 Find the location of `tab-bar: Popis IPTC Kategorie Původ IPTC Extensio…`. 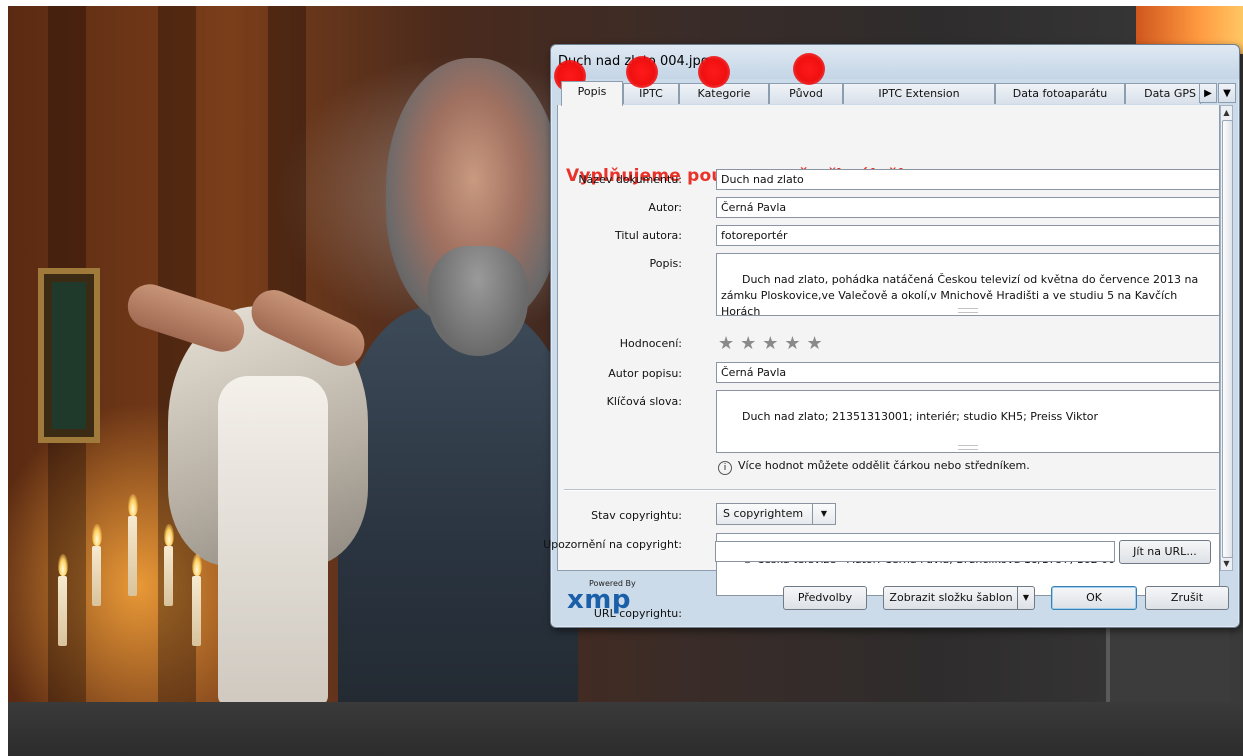

tab-bar: Popis IPTC Kategorie Původ IPTC Extensio… is located at coordinates (896, 93).